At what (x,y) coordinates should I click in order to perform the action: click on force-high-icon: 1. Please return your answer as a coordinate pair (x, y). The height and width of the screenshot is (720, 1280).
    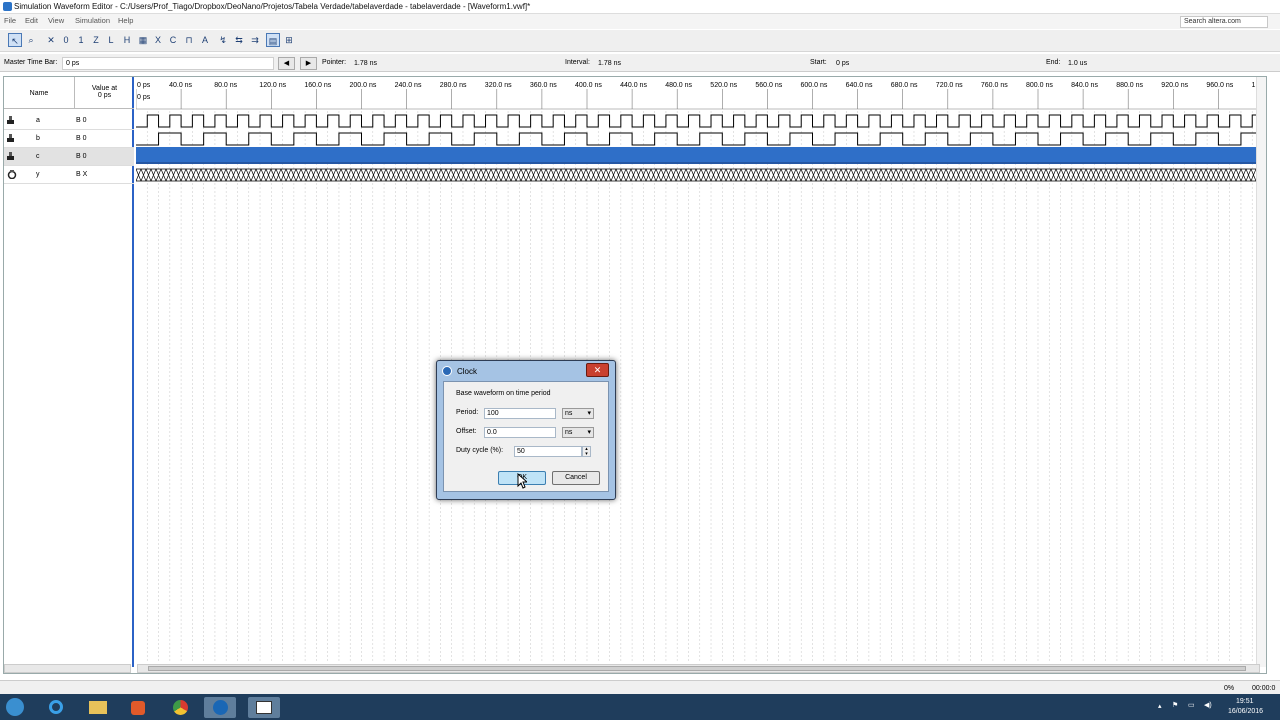
    Looking at the image, I should click on (81, 40).